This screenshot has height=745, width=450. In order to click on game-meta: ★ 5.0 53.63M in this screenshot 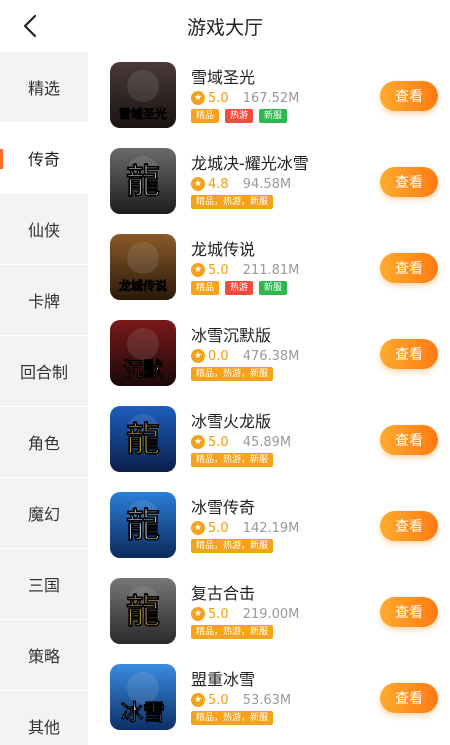, I will do `click(241, 700)`.